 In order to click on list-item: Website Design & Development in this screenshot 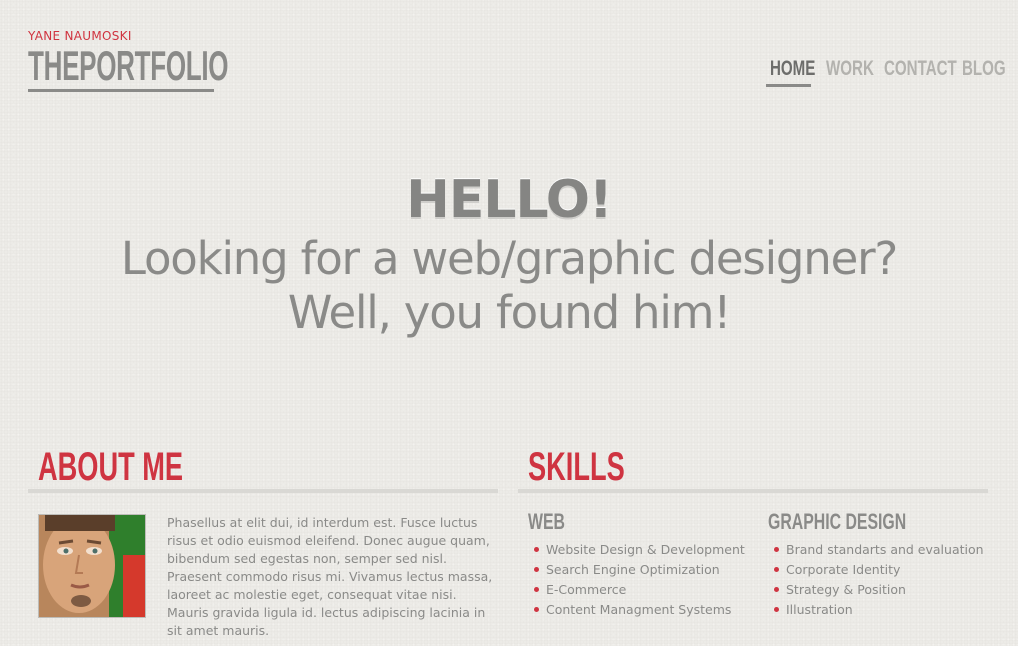, I will do `click(639, 550)`.